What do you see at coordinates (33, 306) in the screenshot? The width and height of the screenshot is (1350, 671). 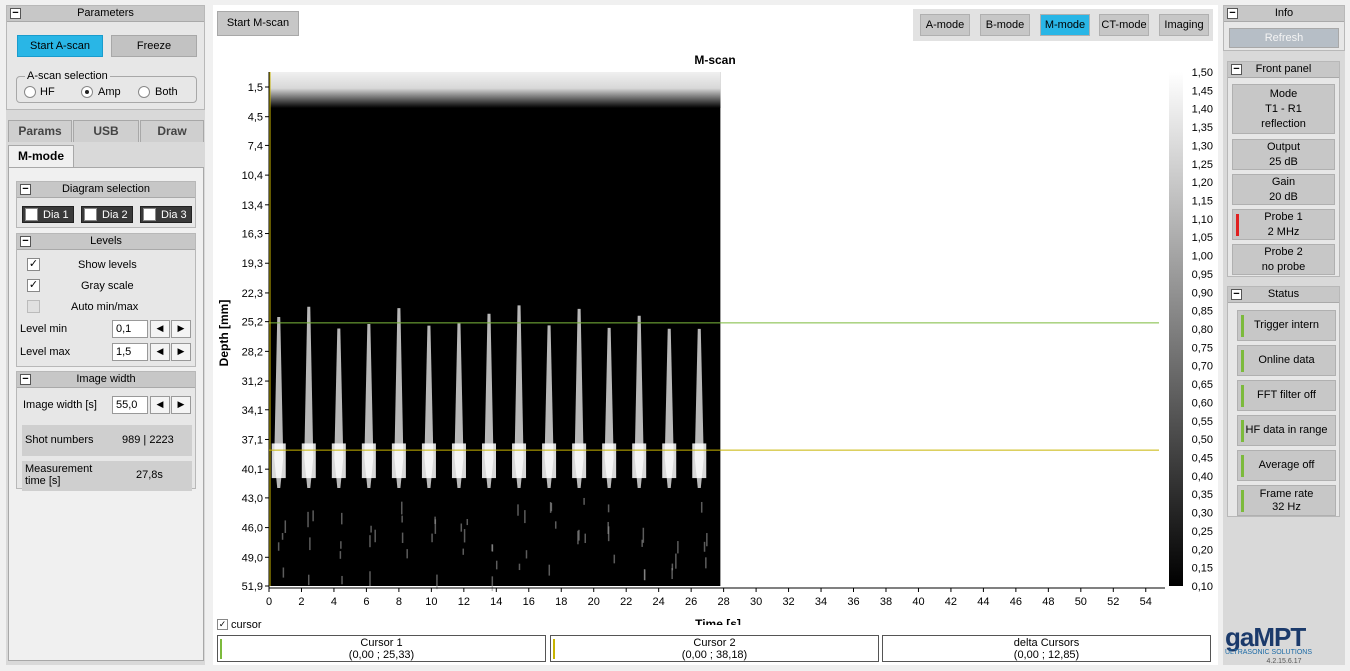 I see `auto-minmax-checkbox` at bounding box center [33, 306].